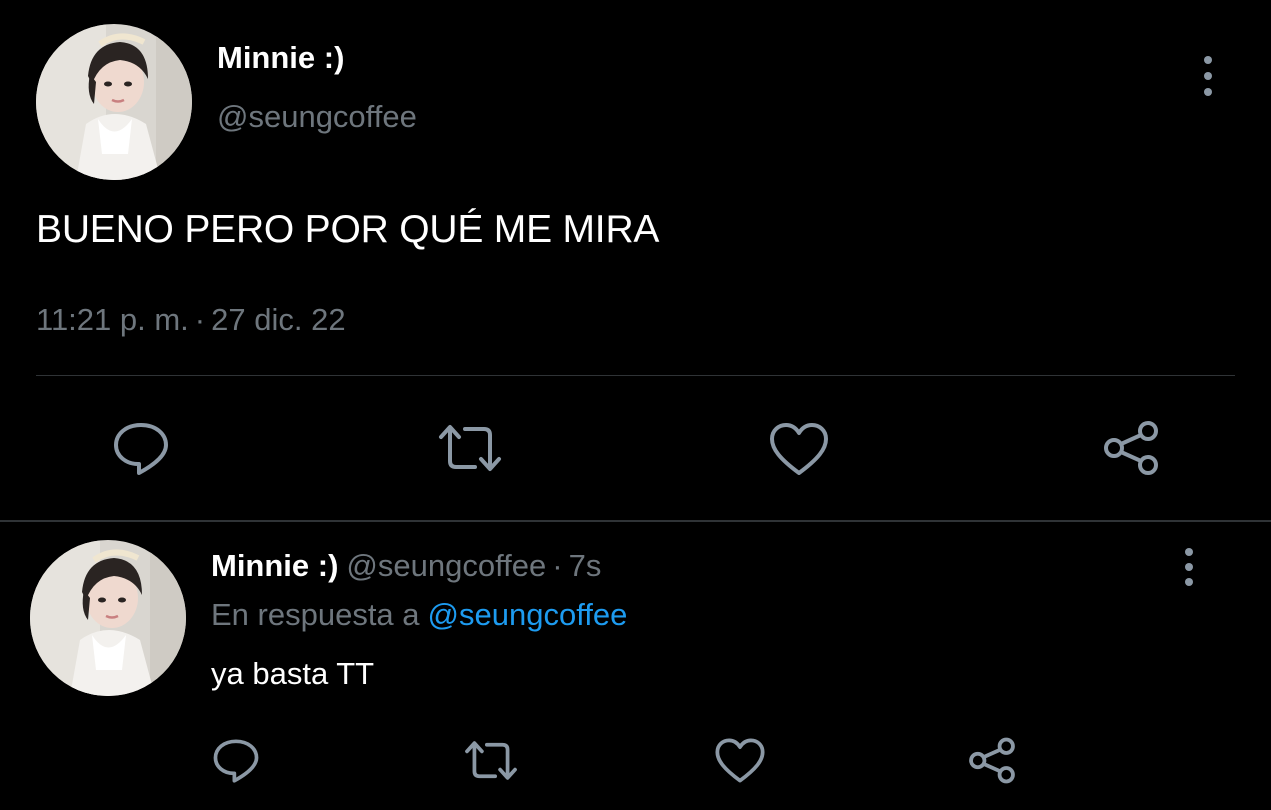 This screenshot has height=810, width=1271. Describe the element at coordinates (293, 673) in the screenshot. I see `tweet-text: ya basta TT` at that location.